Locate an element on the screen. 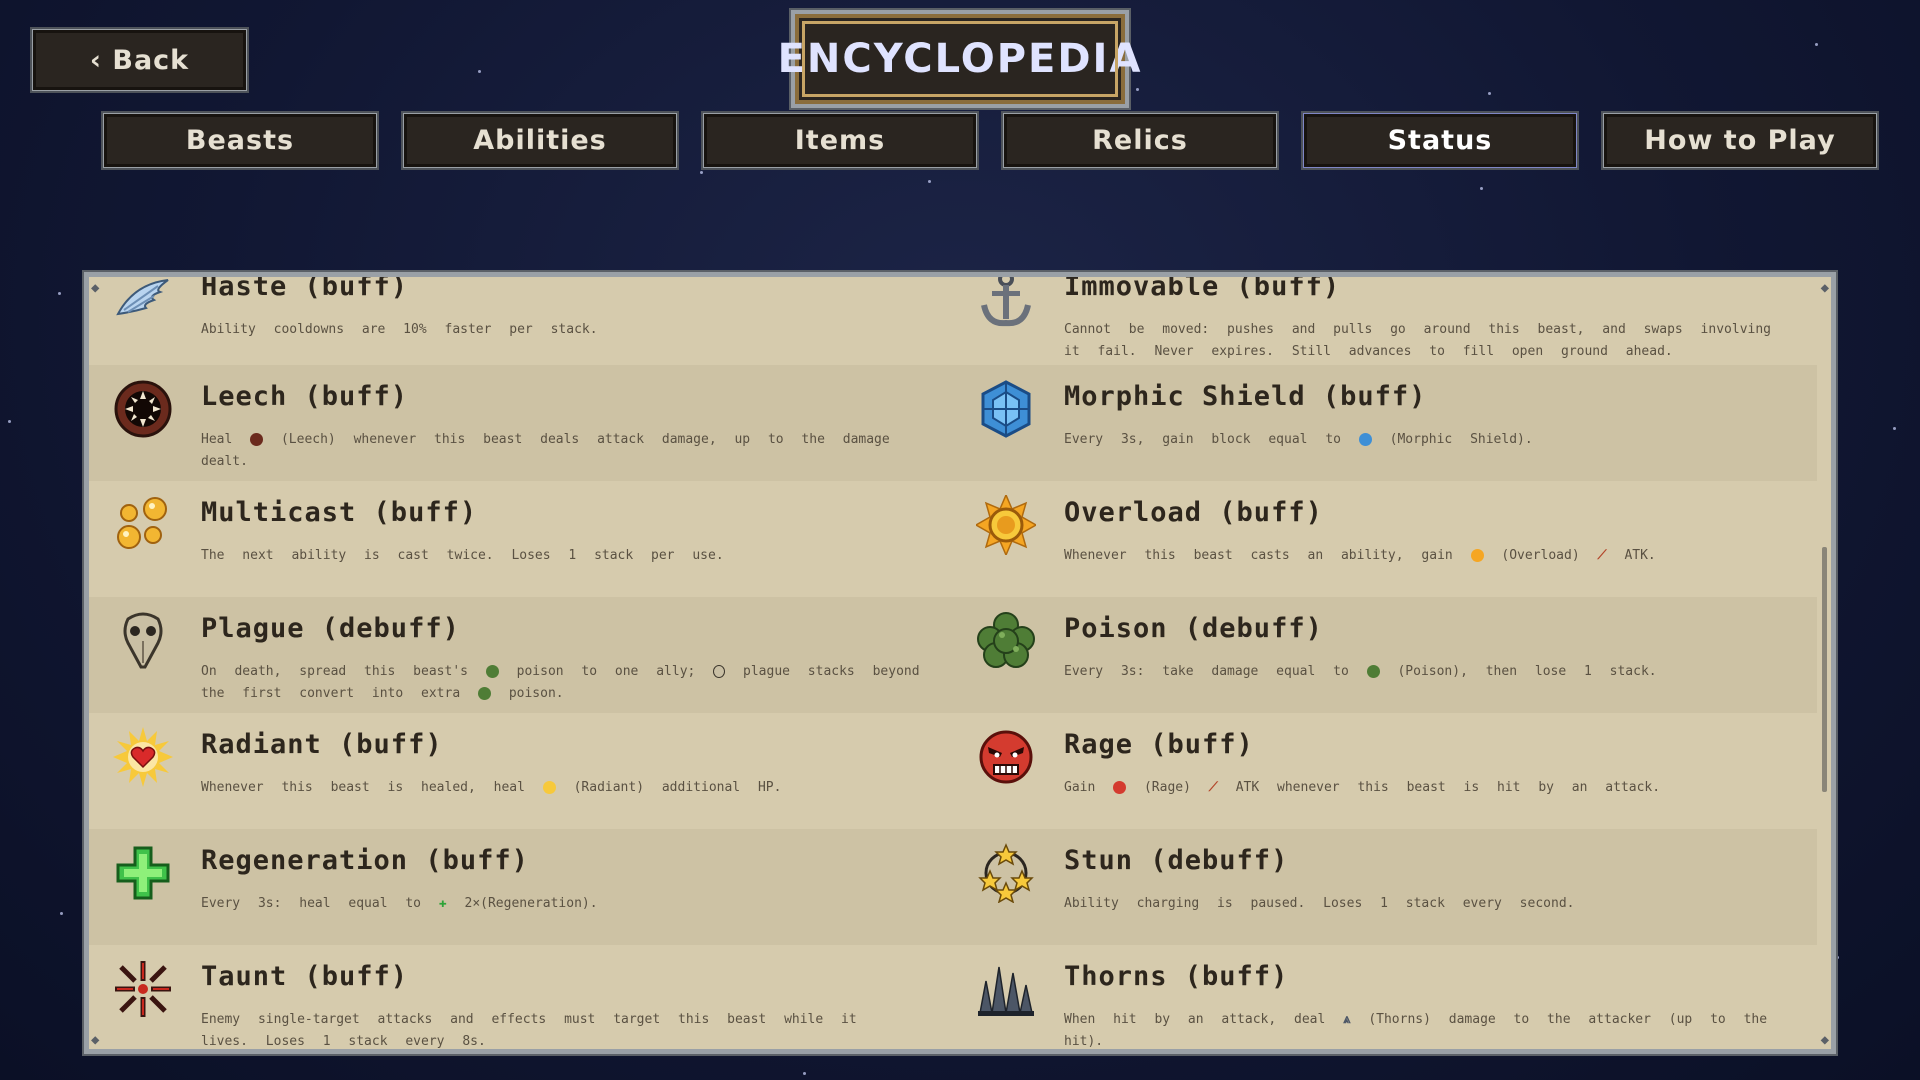  angry-face-icon is located at coordinates (1006, 757).